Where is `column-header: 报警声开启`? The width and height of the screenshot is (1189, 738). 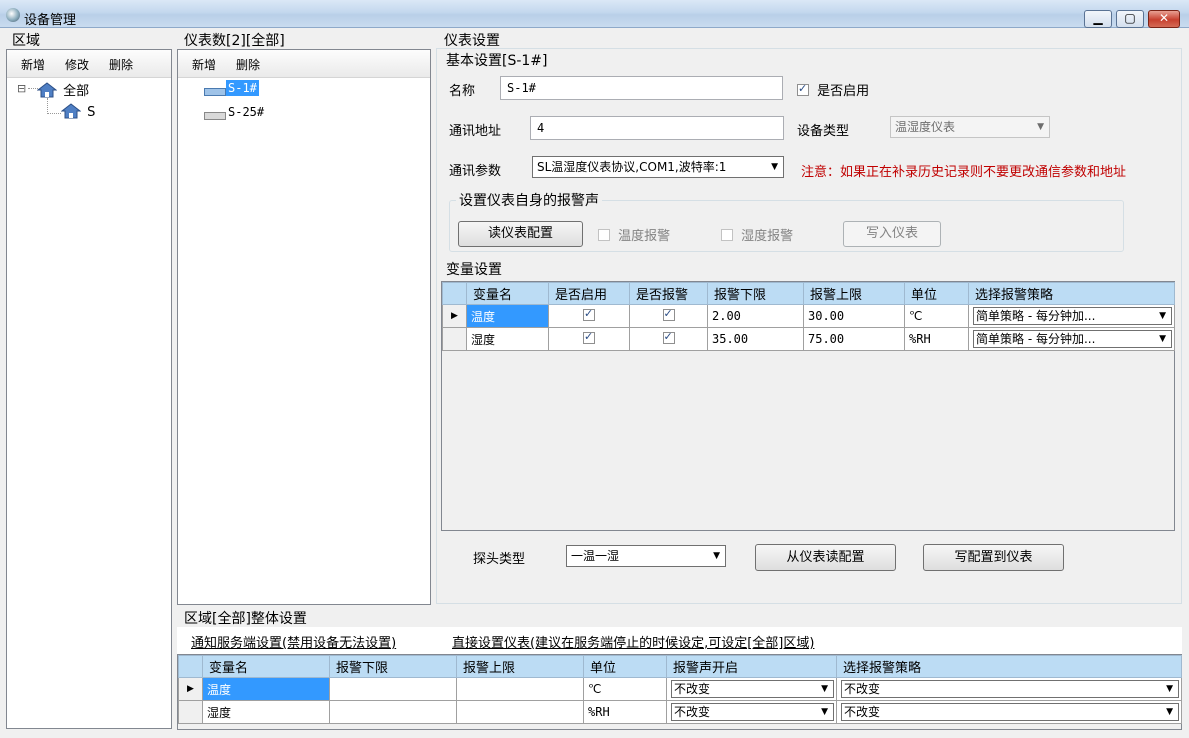 column-header: 报警声开启 is located at coordinates (751, 666).